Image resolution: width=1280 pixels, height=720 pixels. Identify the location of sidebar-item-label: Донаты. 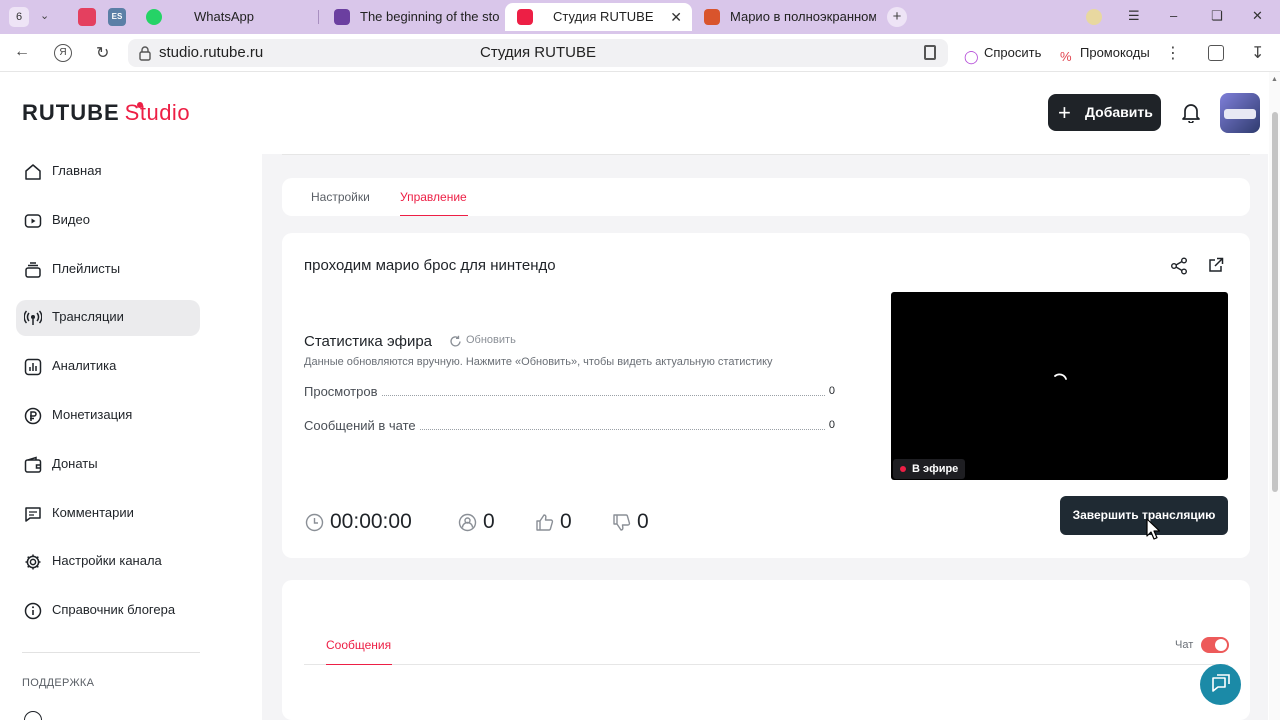
(75, 463).